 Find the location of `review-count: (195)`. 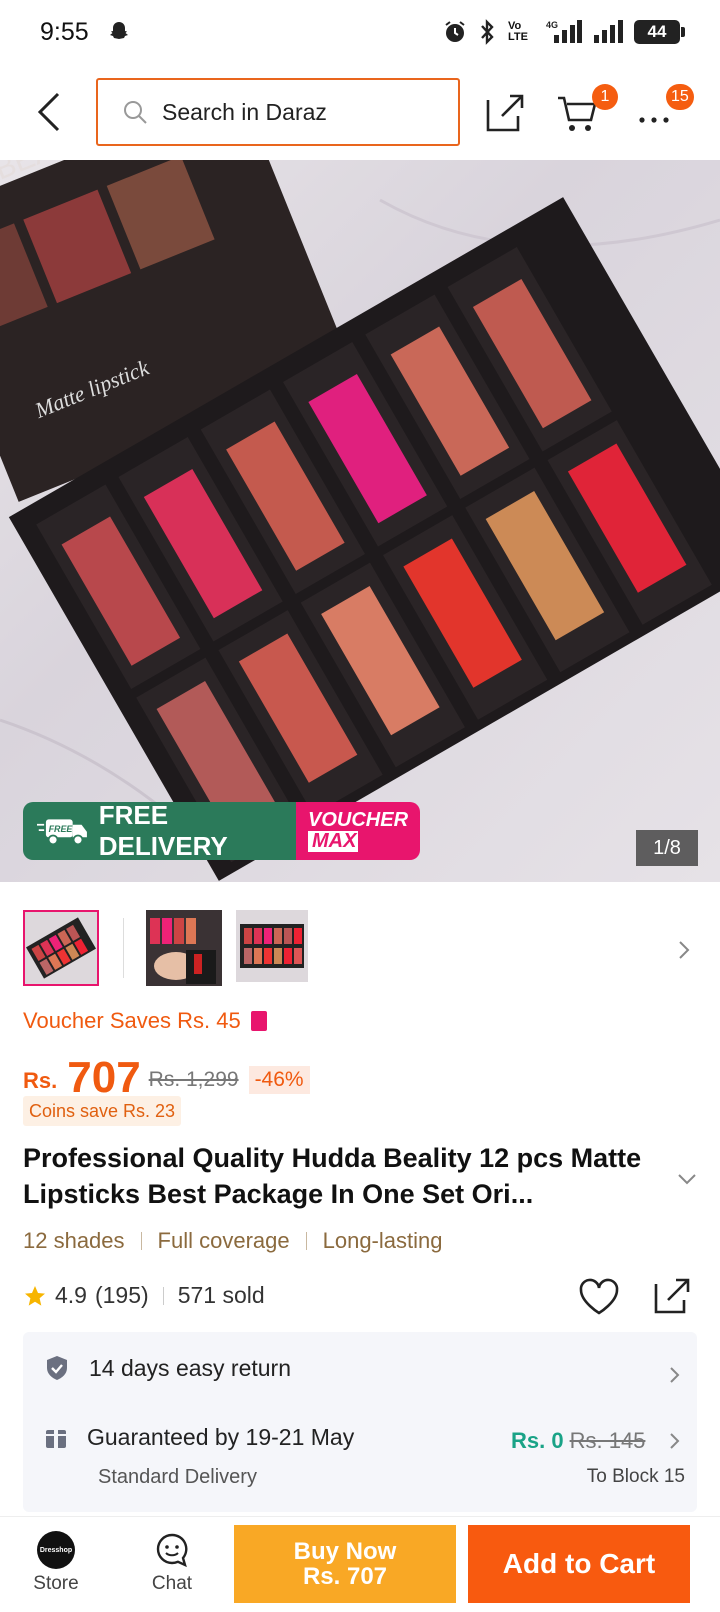

review-count: (195) is located at coordinates (121, 1295).